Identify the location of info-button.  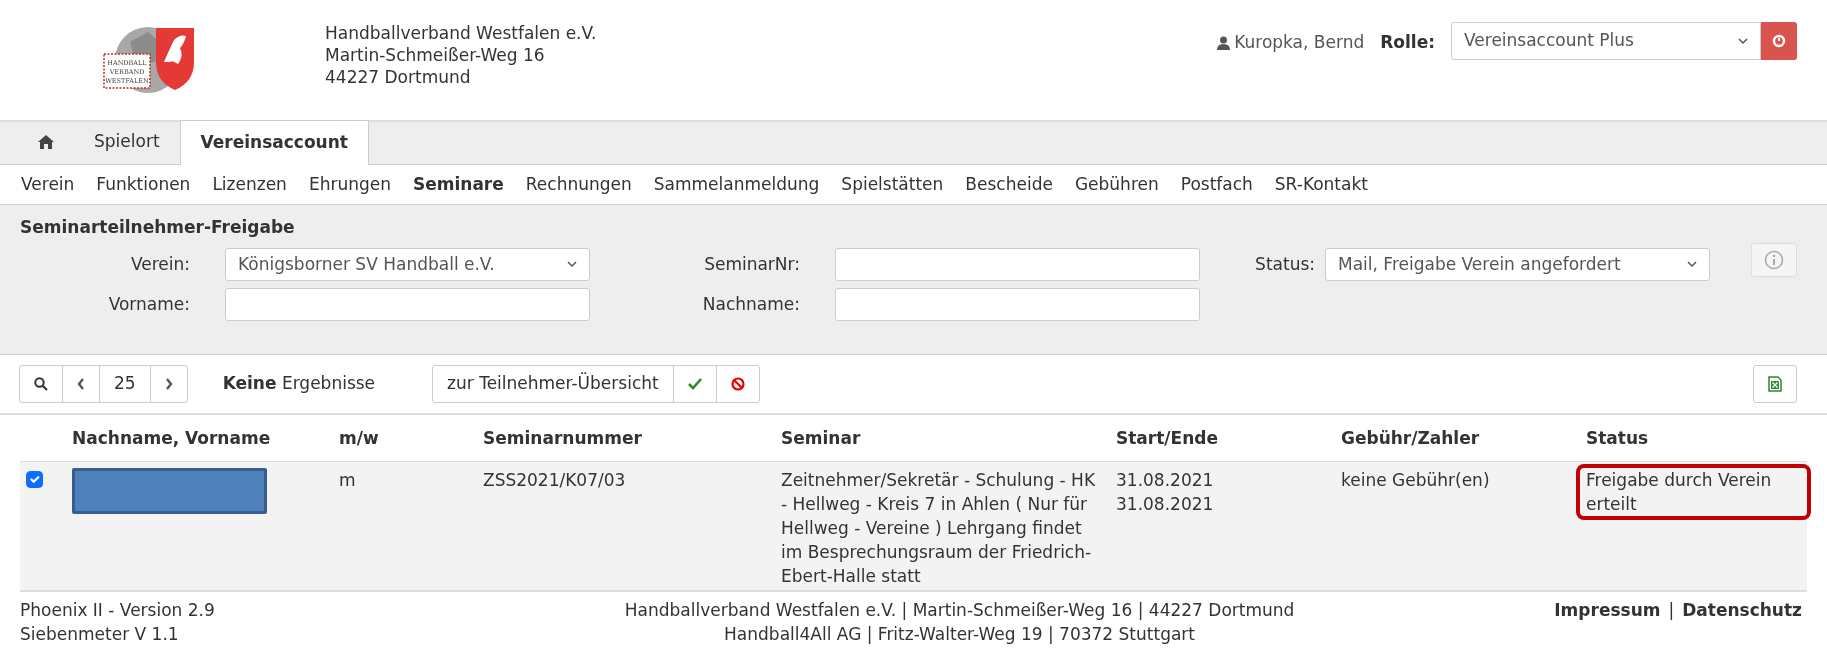
(1774, 260).